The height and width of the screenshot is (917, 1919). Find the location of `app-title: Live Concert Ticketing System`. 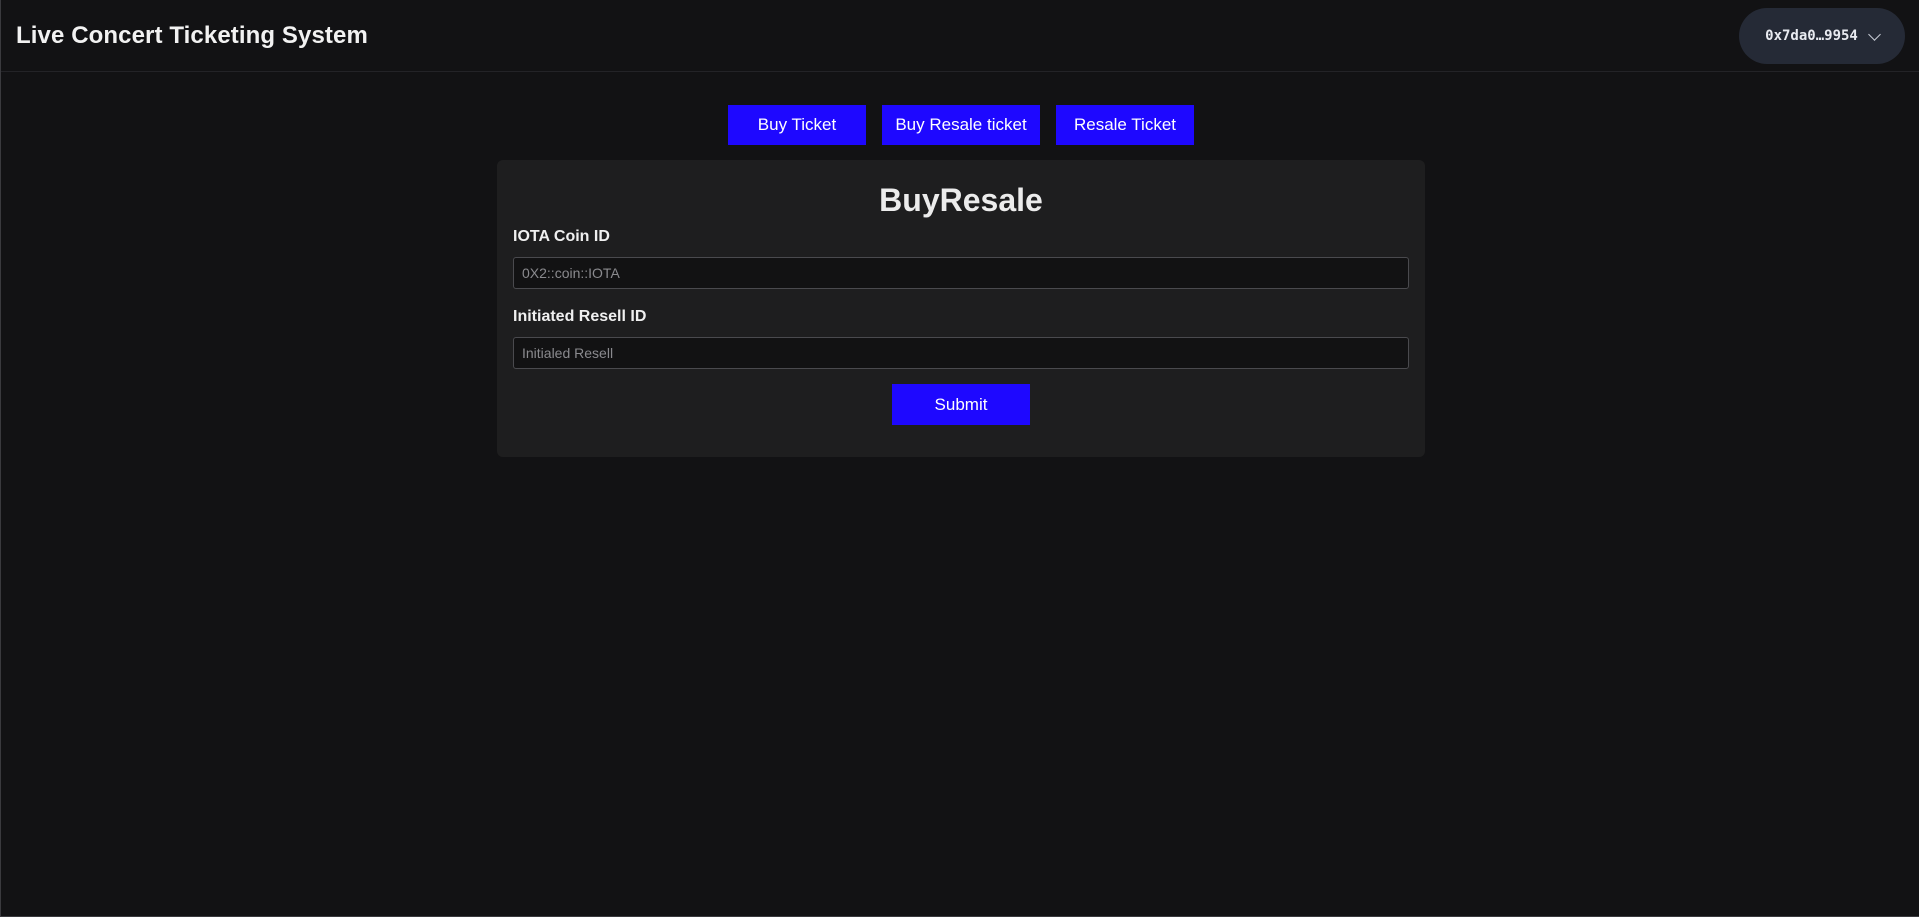

app-title: Live Concert Ticketing System is located at coordinates (192, 35).